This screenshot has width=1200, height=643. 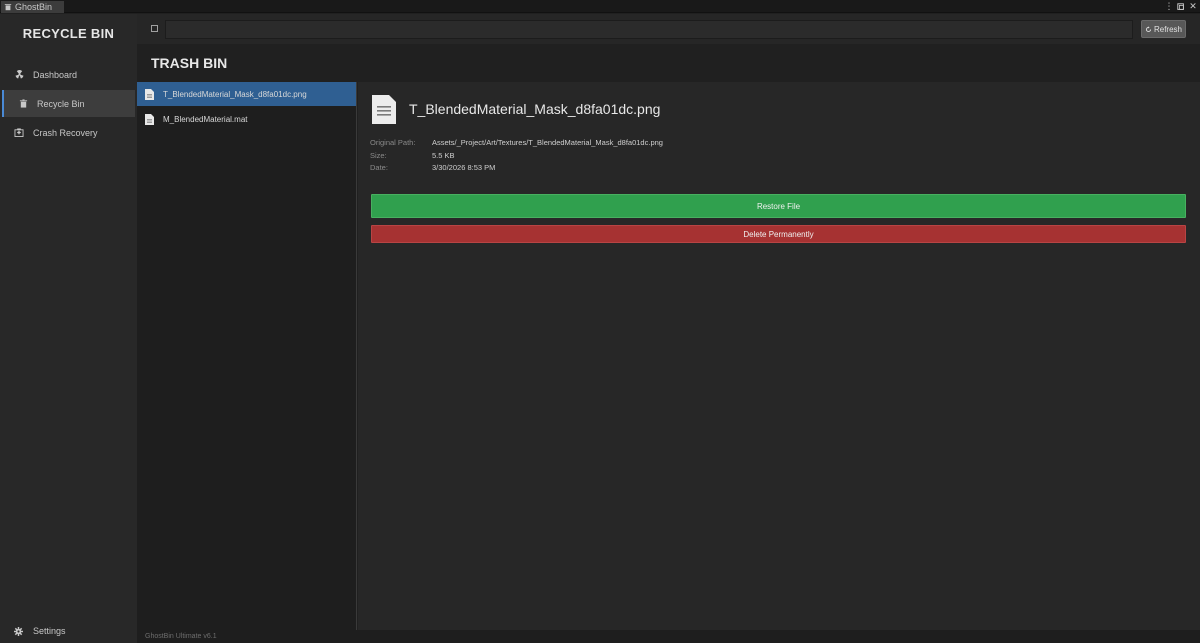 I want to click on date-label: Date:, so click(x=379, y=167).